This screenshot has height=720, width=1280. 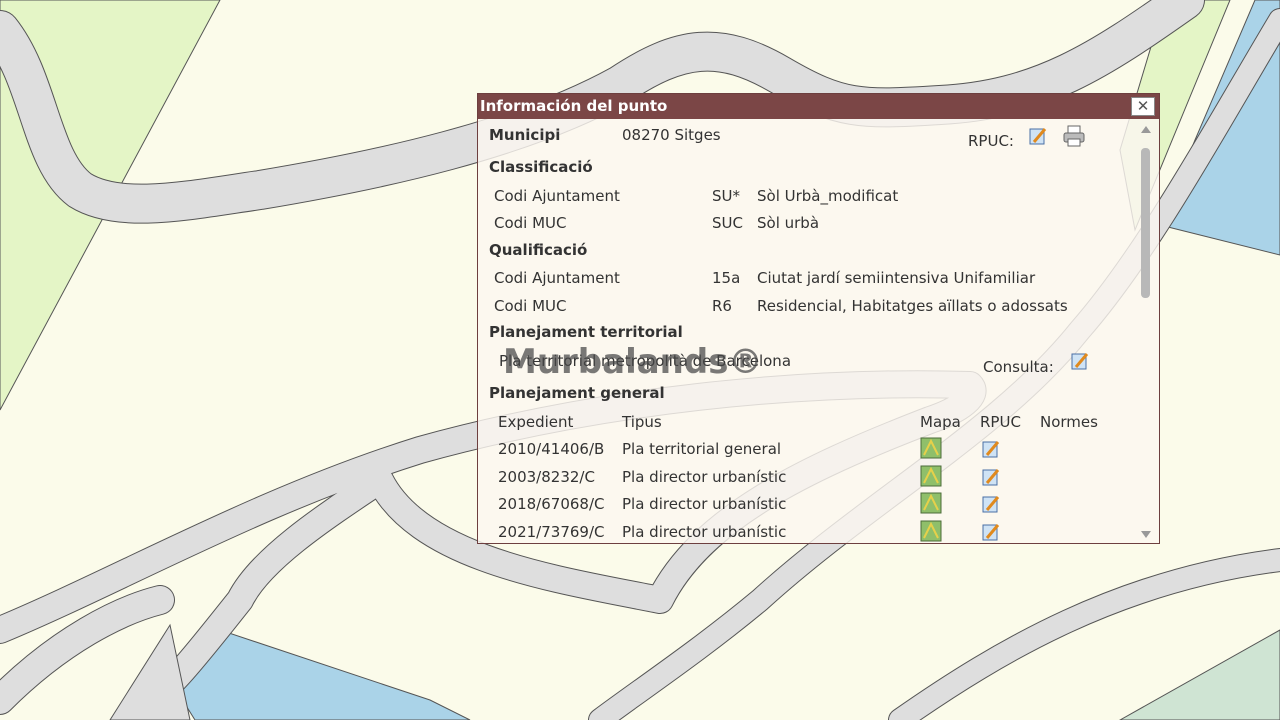 I want to click on print-icon, so click(x=1074, y=136).